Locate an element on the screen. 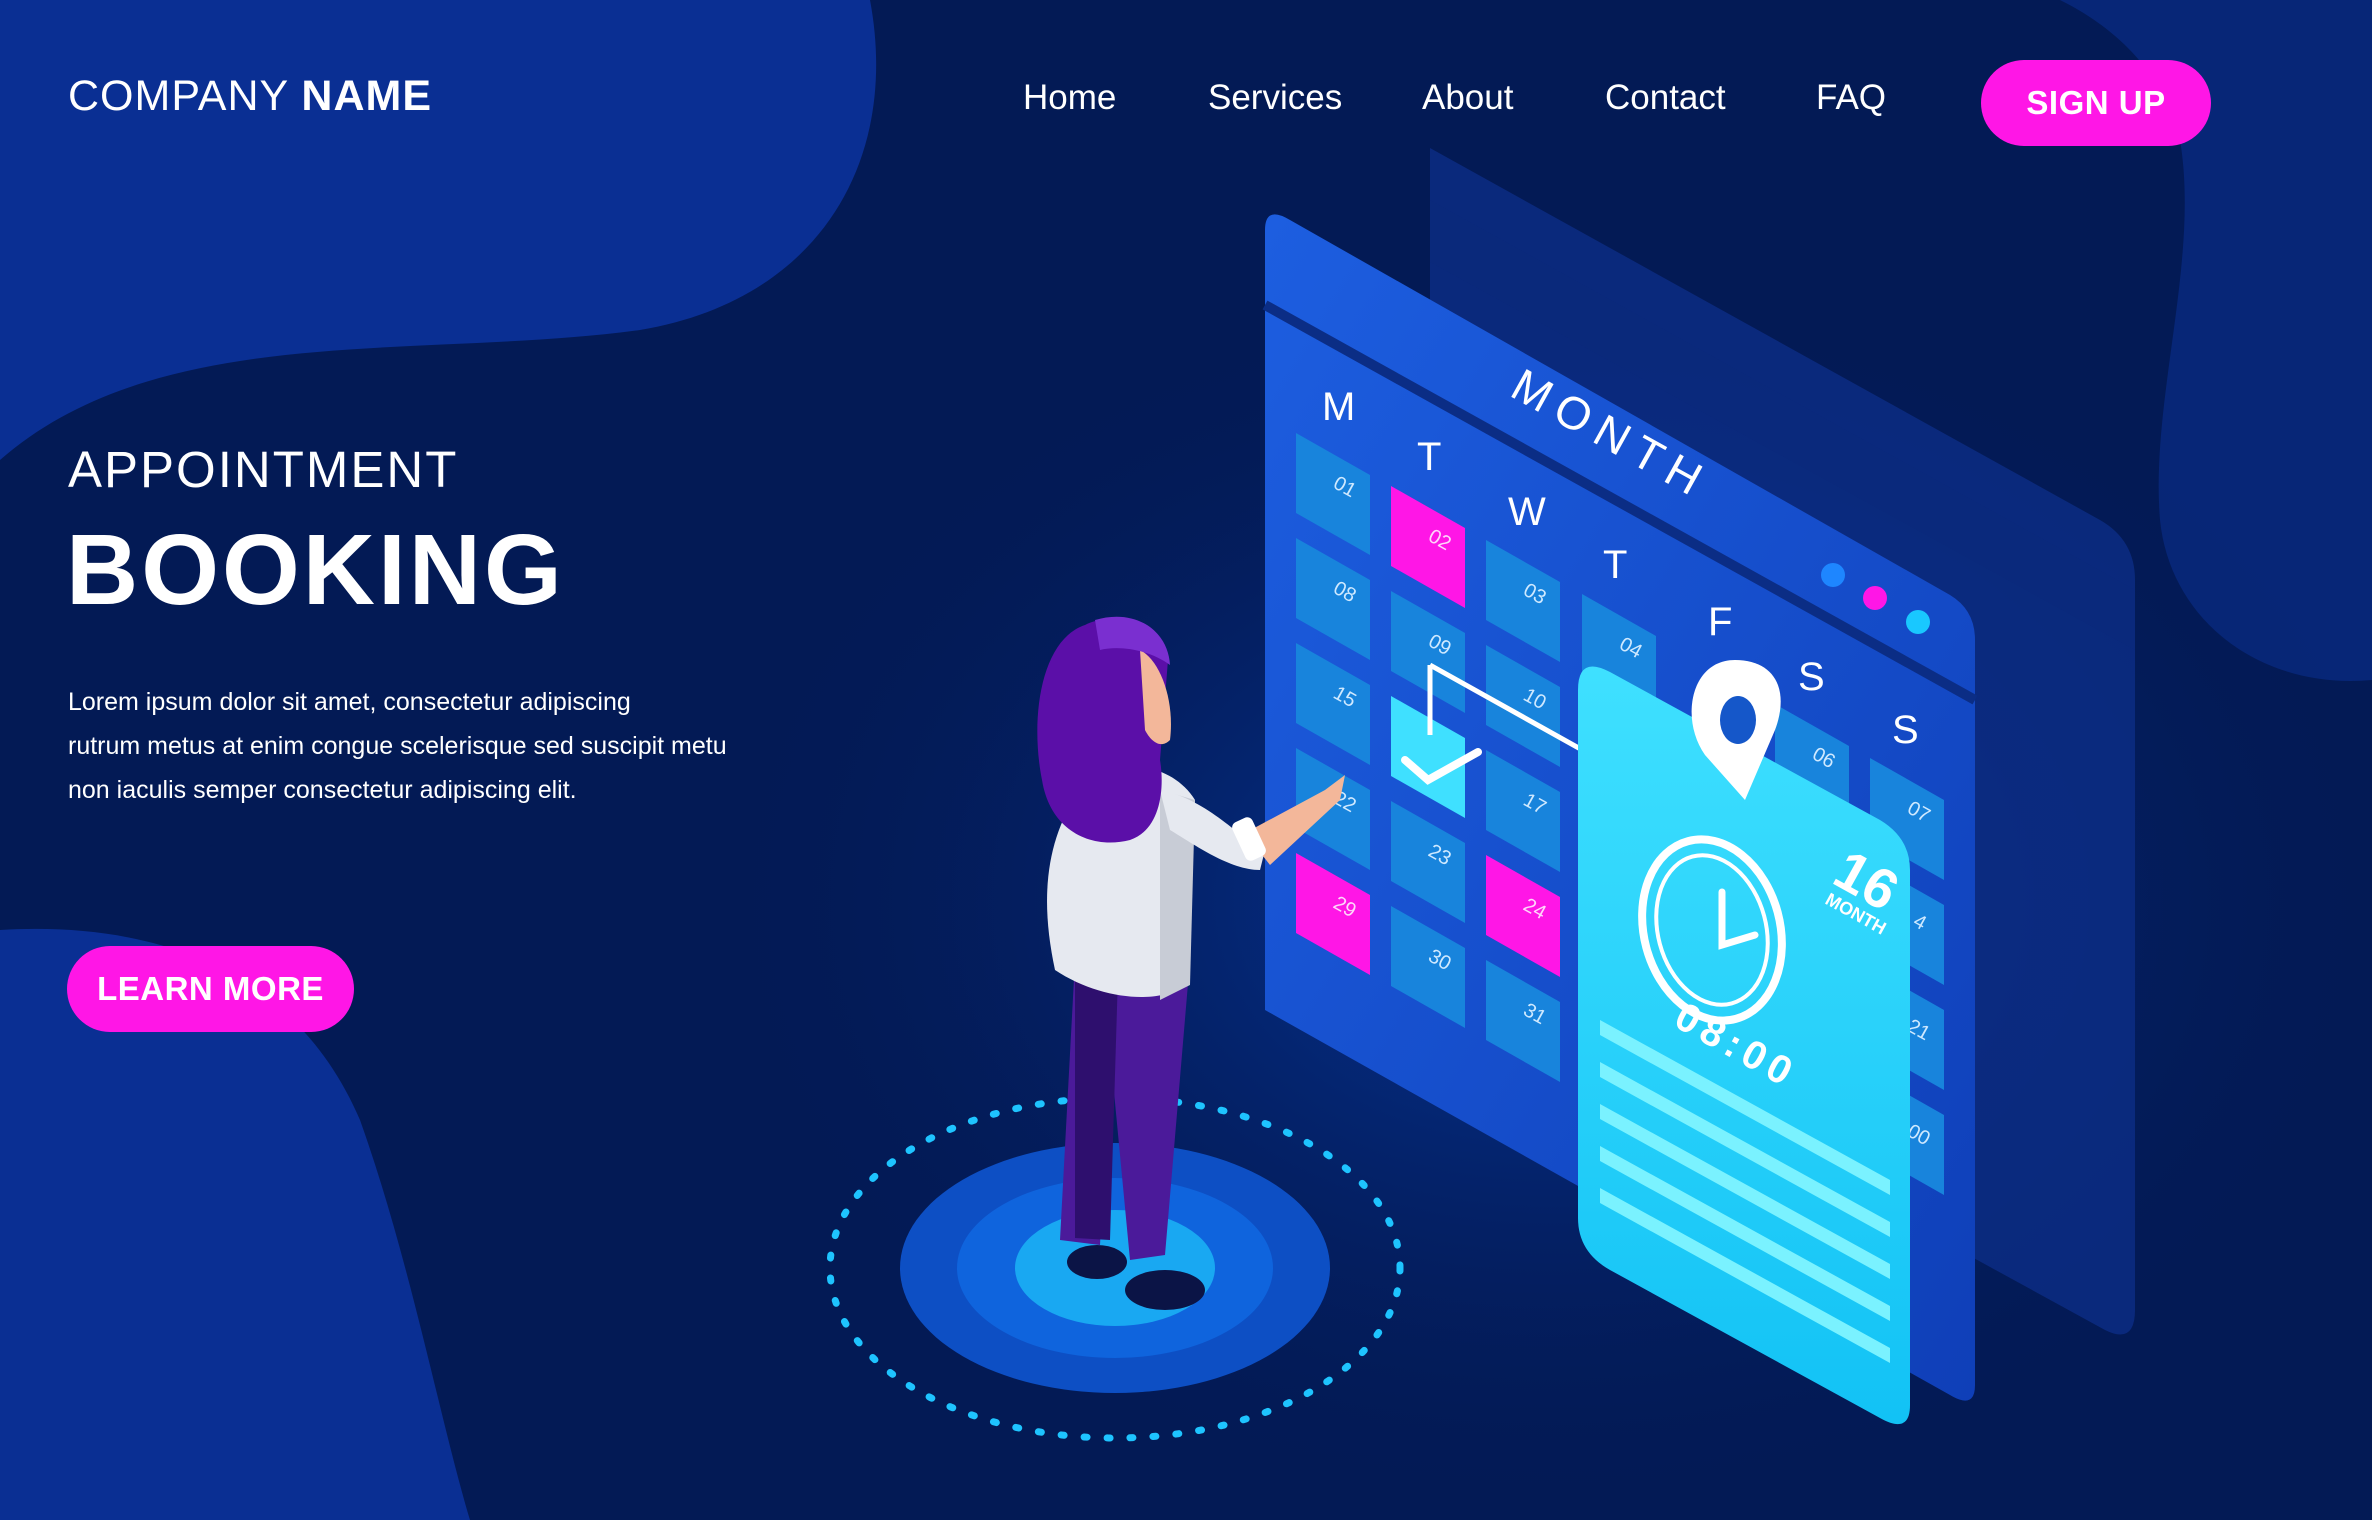 The image size is (2372, 1520). weekday-label: W is located at coordinates (1527, 512).